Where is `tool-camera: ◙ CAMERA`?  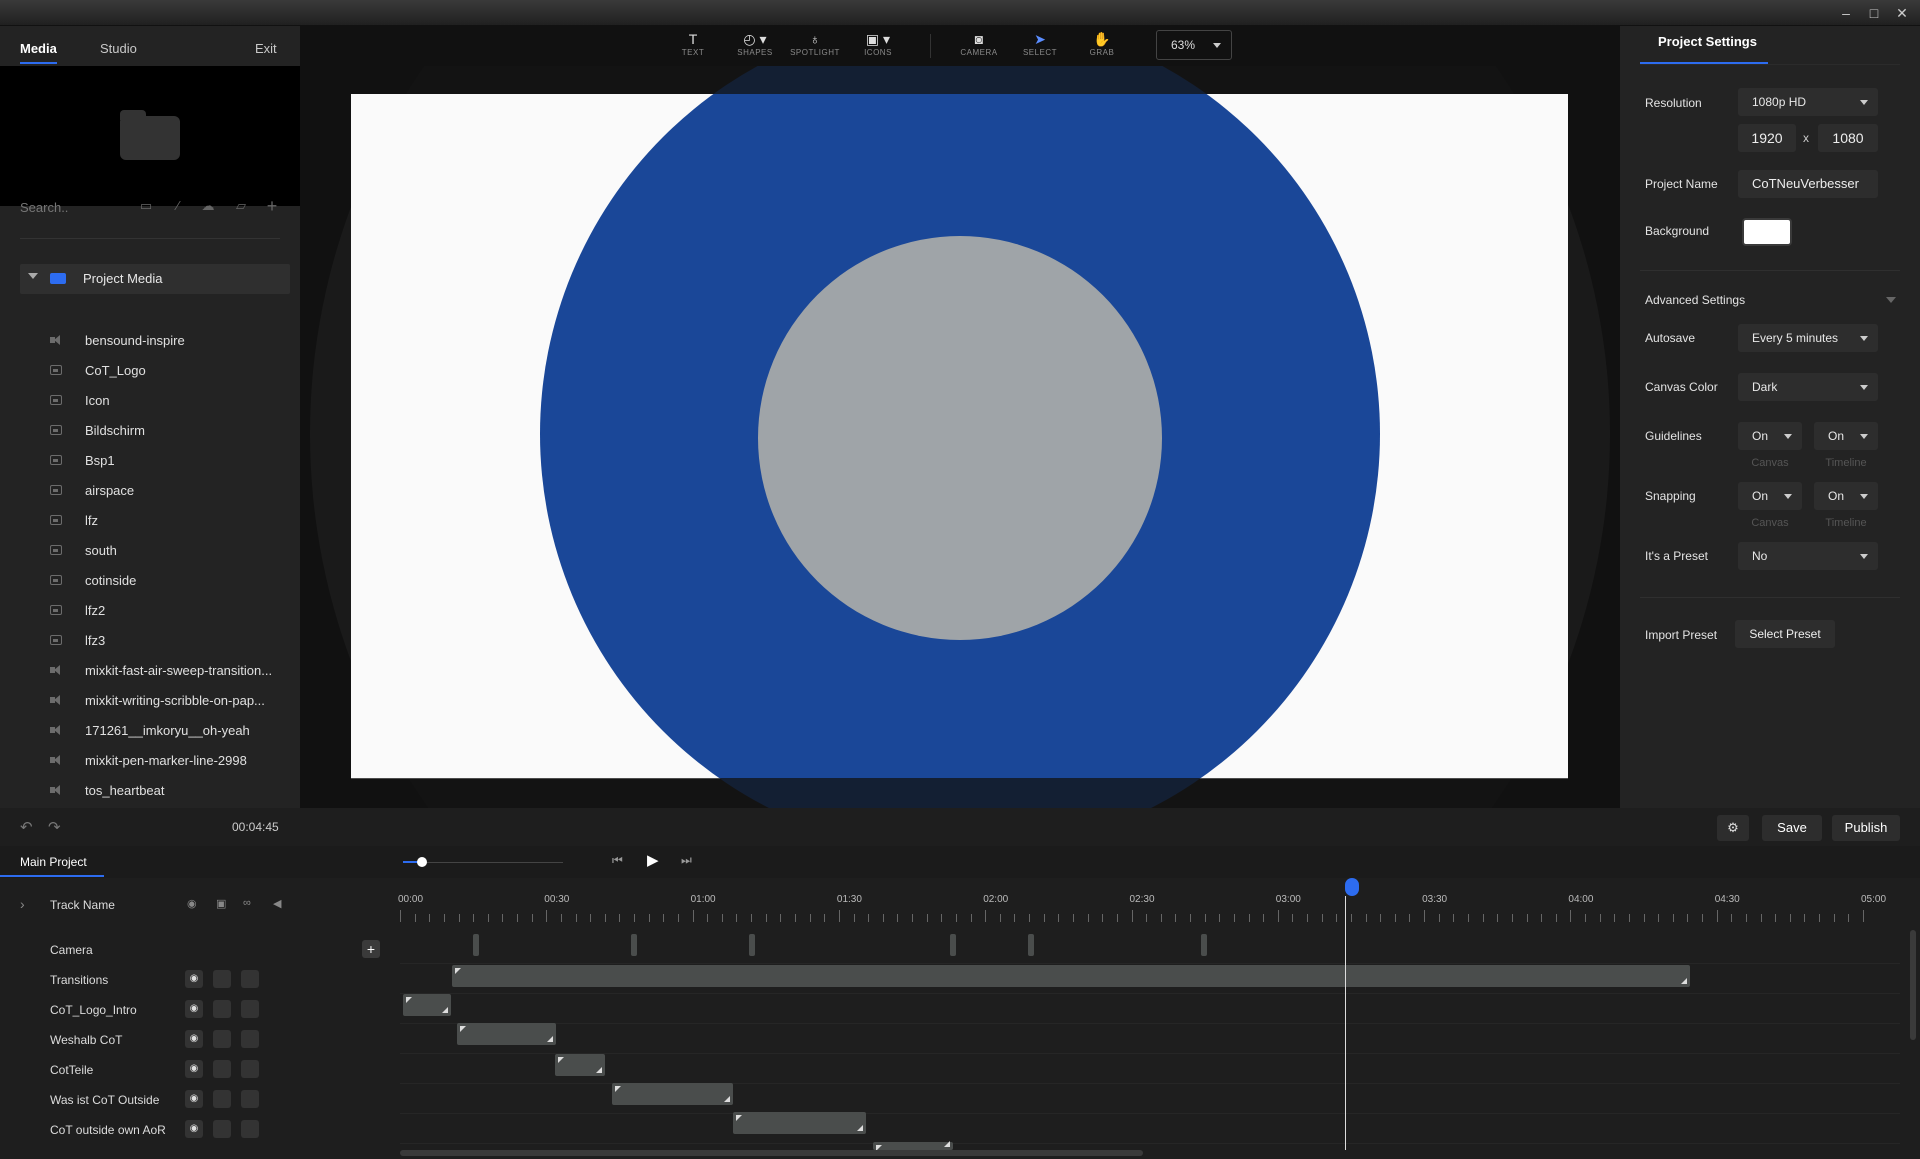 tool-camera: ◙ CAMERA is located at coordinates (979, 48).